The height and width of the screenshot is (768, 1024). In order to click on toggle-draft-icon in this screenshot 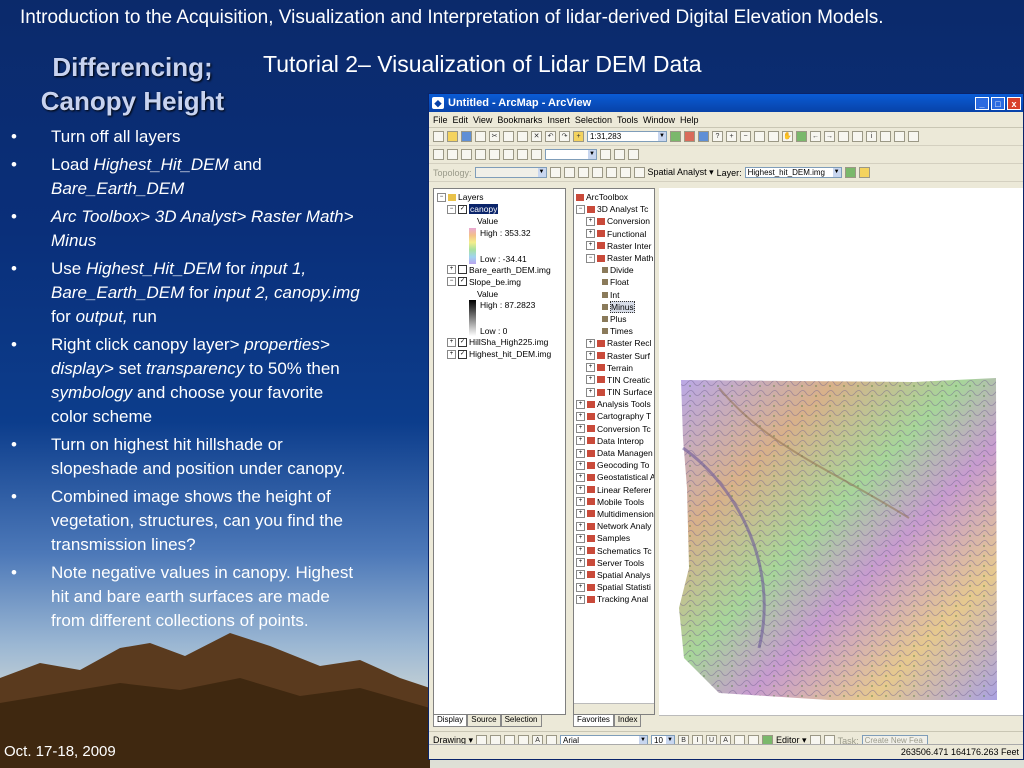, I will do `click(605, 154)`.